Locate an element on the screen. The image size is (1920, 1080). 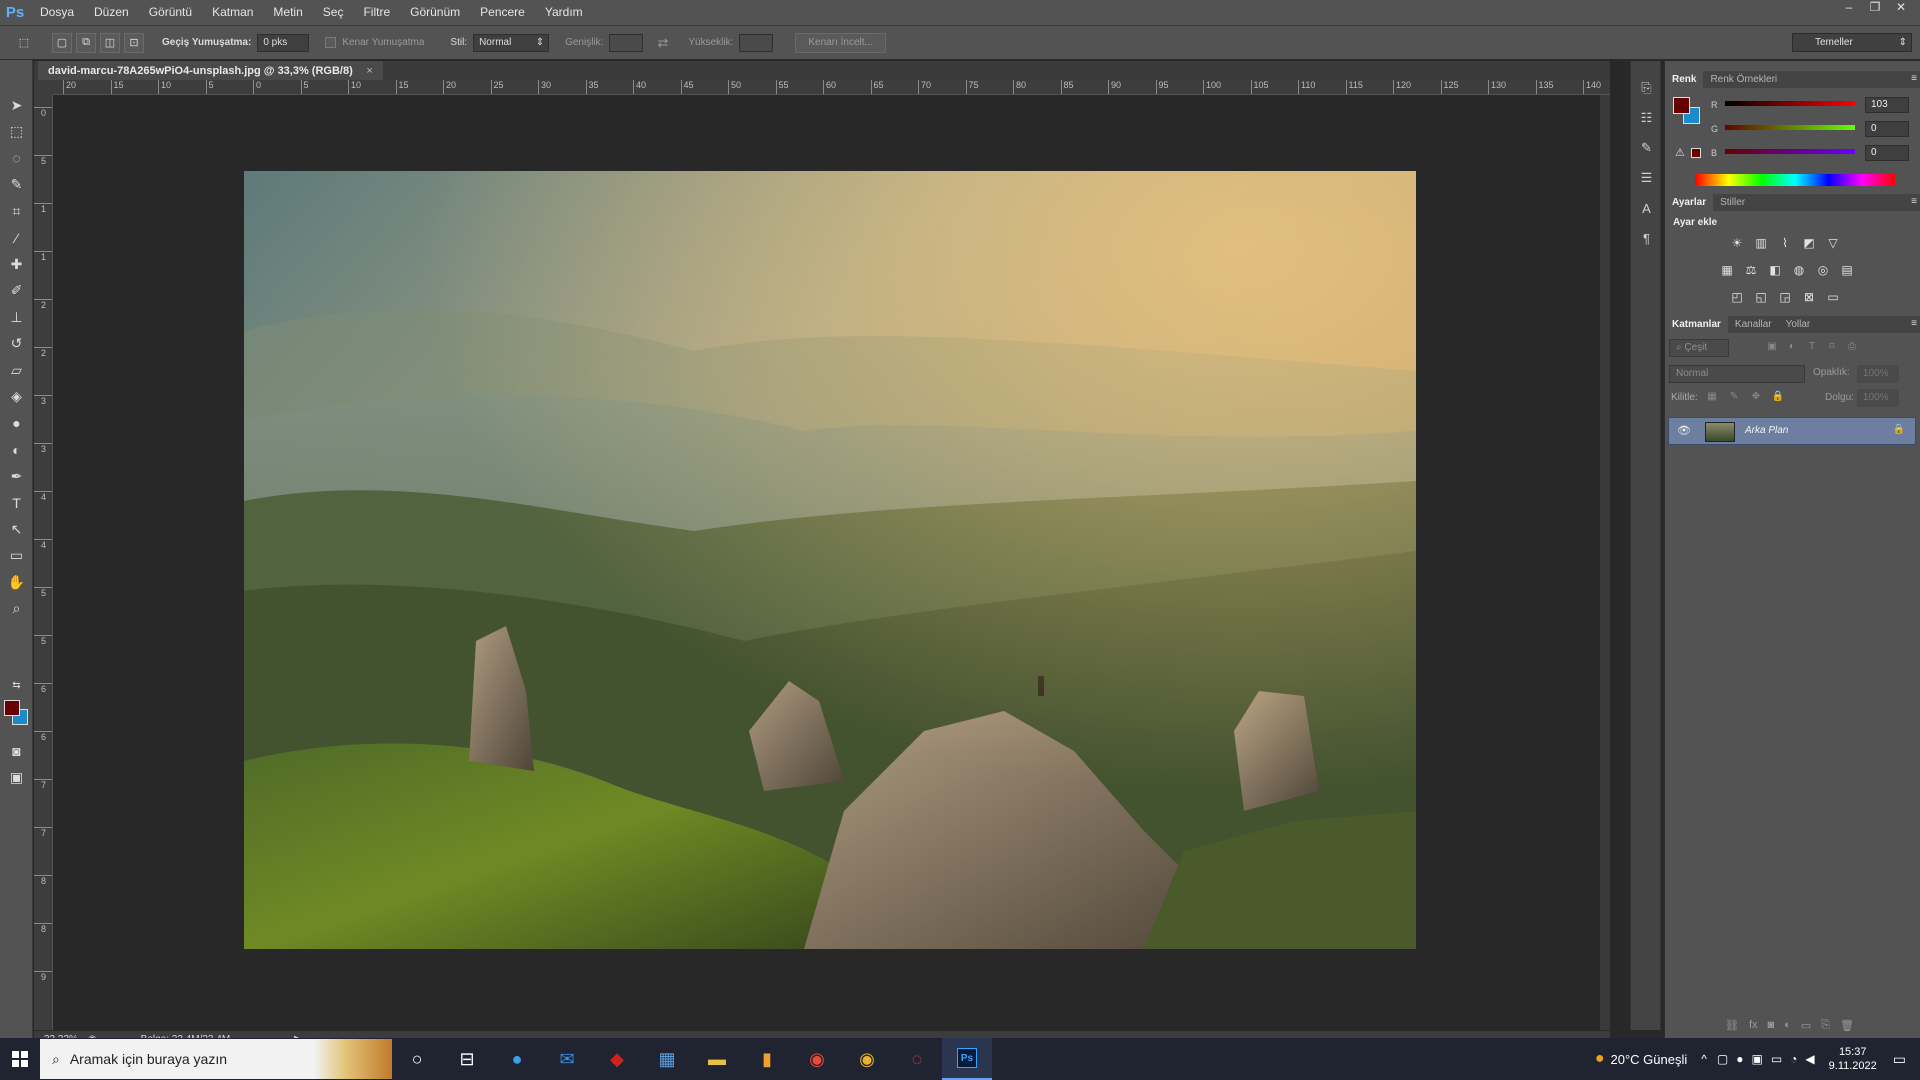
taskbar-search: ⌕ Aramak için buraya yazın is located at coordinates (216, 1059).